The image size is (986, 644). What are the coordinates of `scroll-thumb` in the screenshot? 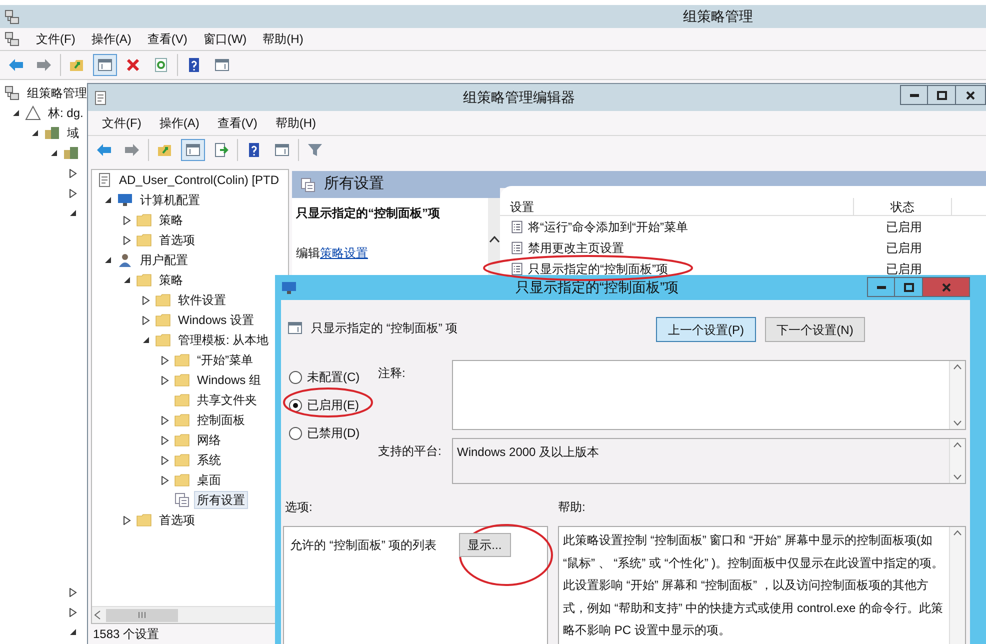 It's located at (142, 615).